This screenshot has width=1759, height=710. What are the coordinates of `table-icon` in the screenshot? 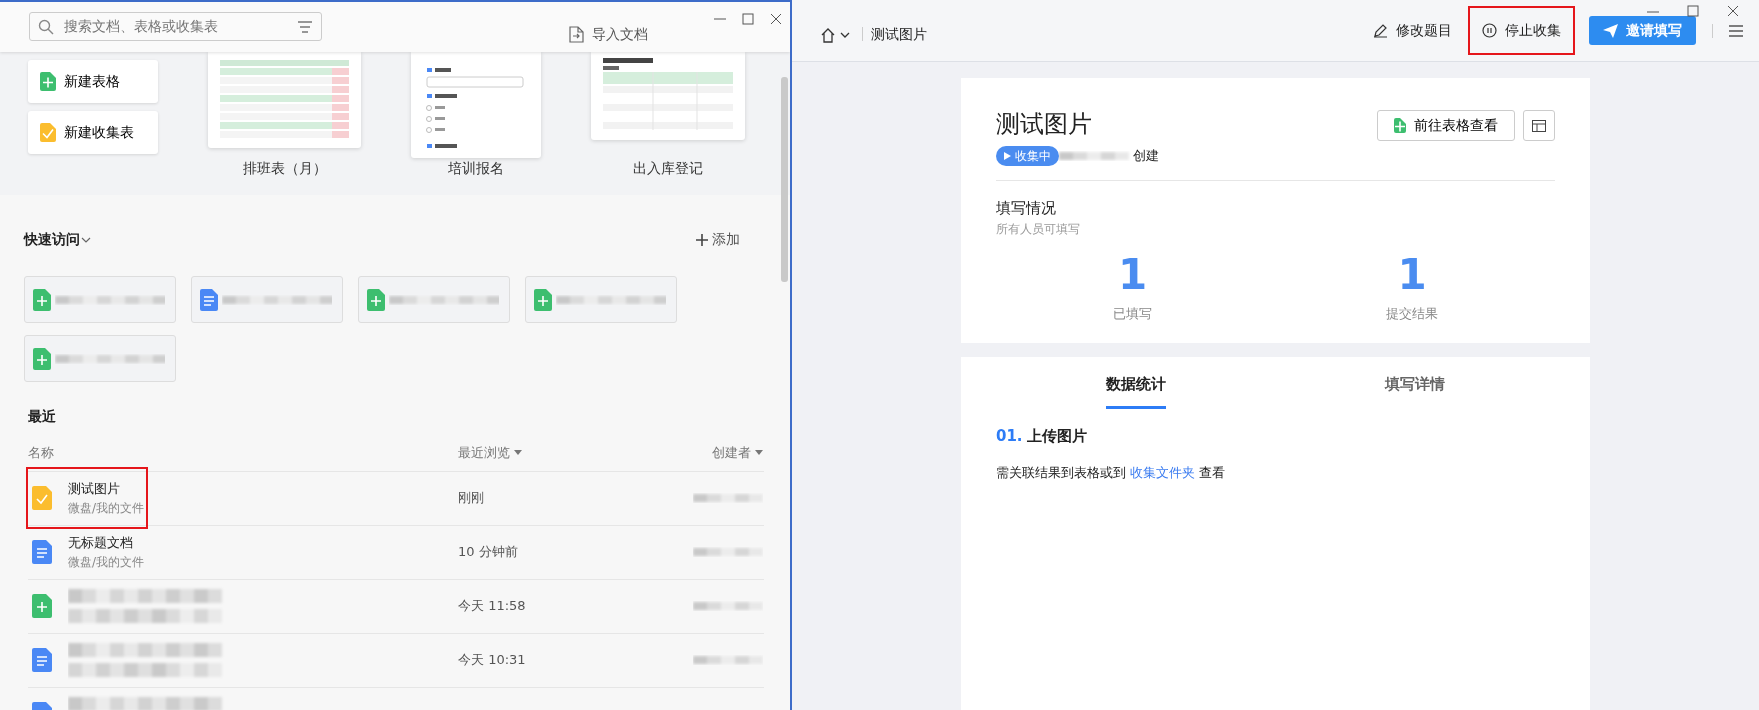 It's located at (1539, 126).